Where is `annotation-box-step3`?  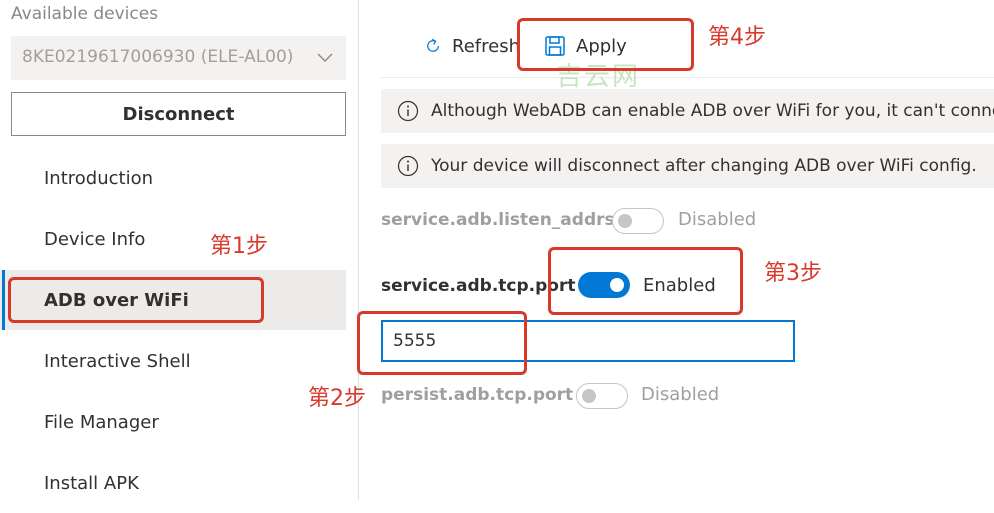 annotation-box-step3 is located at coordinates (645, 281).